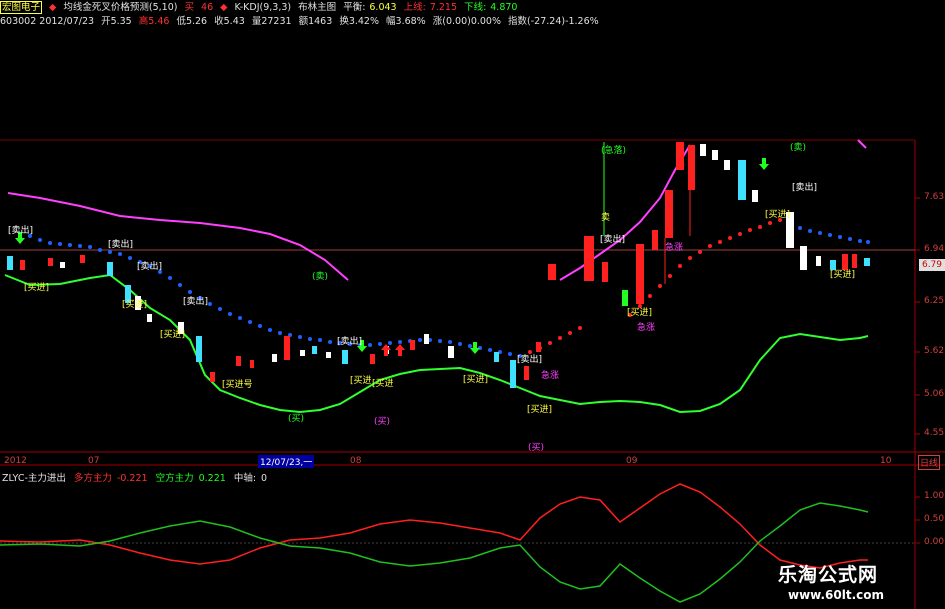  What do you see at coordinates (553, 21) in the screenshot?
I see `index-value: 指数(-27.24)-1.26%` at bounding box center [553, 21].